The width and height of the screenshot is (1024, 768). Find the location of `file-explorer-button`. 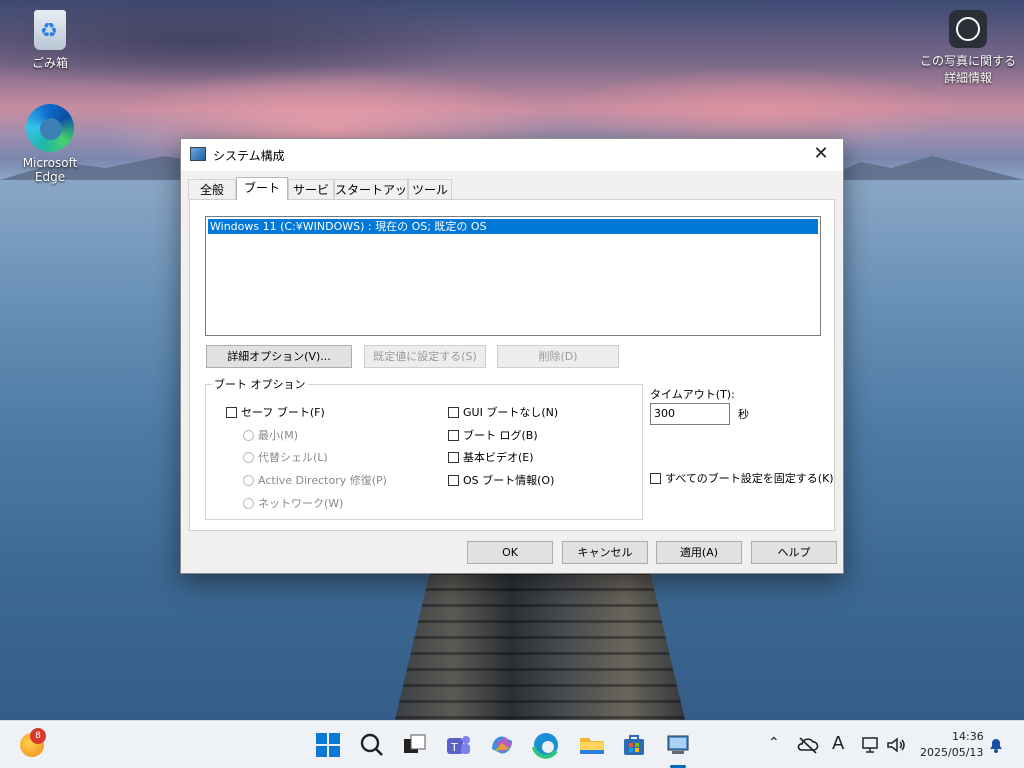

file-explorer-button is located at coordinates (592, 745).